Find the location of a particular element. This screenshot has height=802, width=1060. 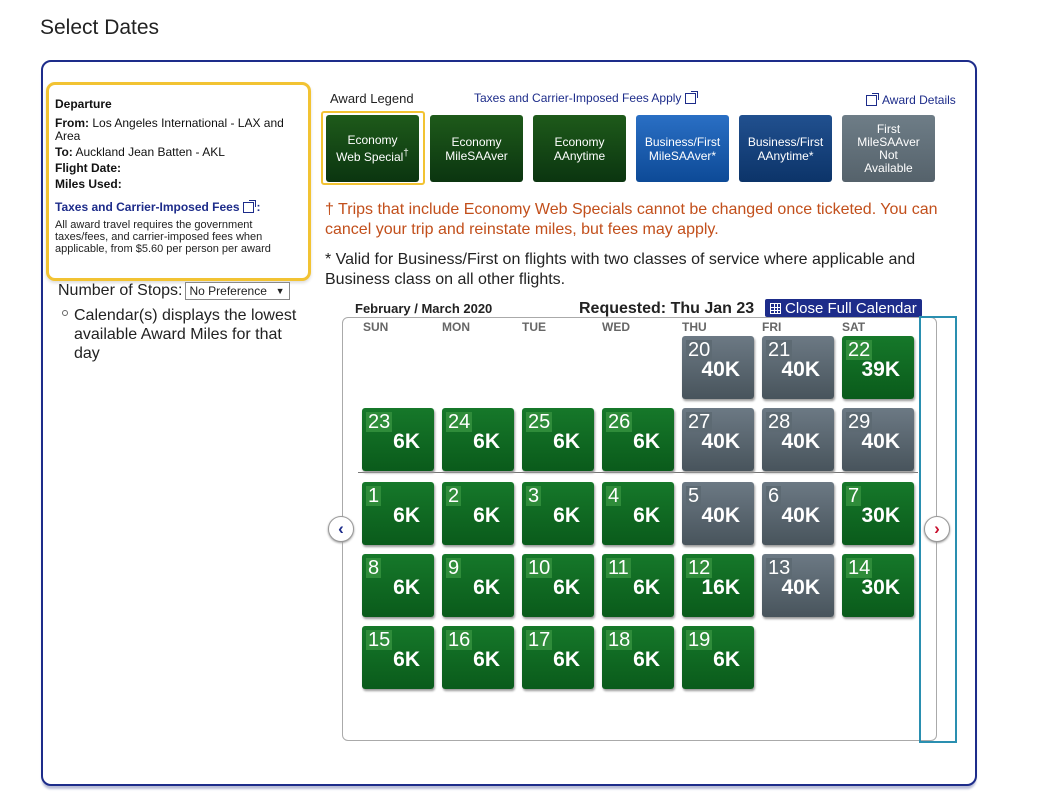

calendar-day-cell: 18 6K is located at coordinates (638, 657).